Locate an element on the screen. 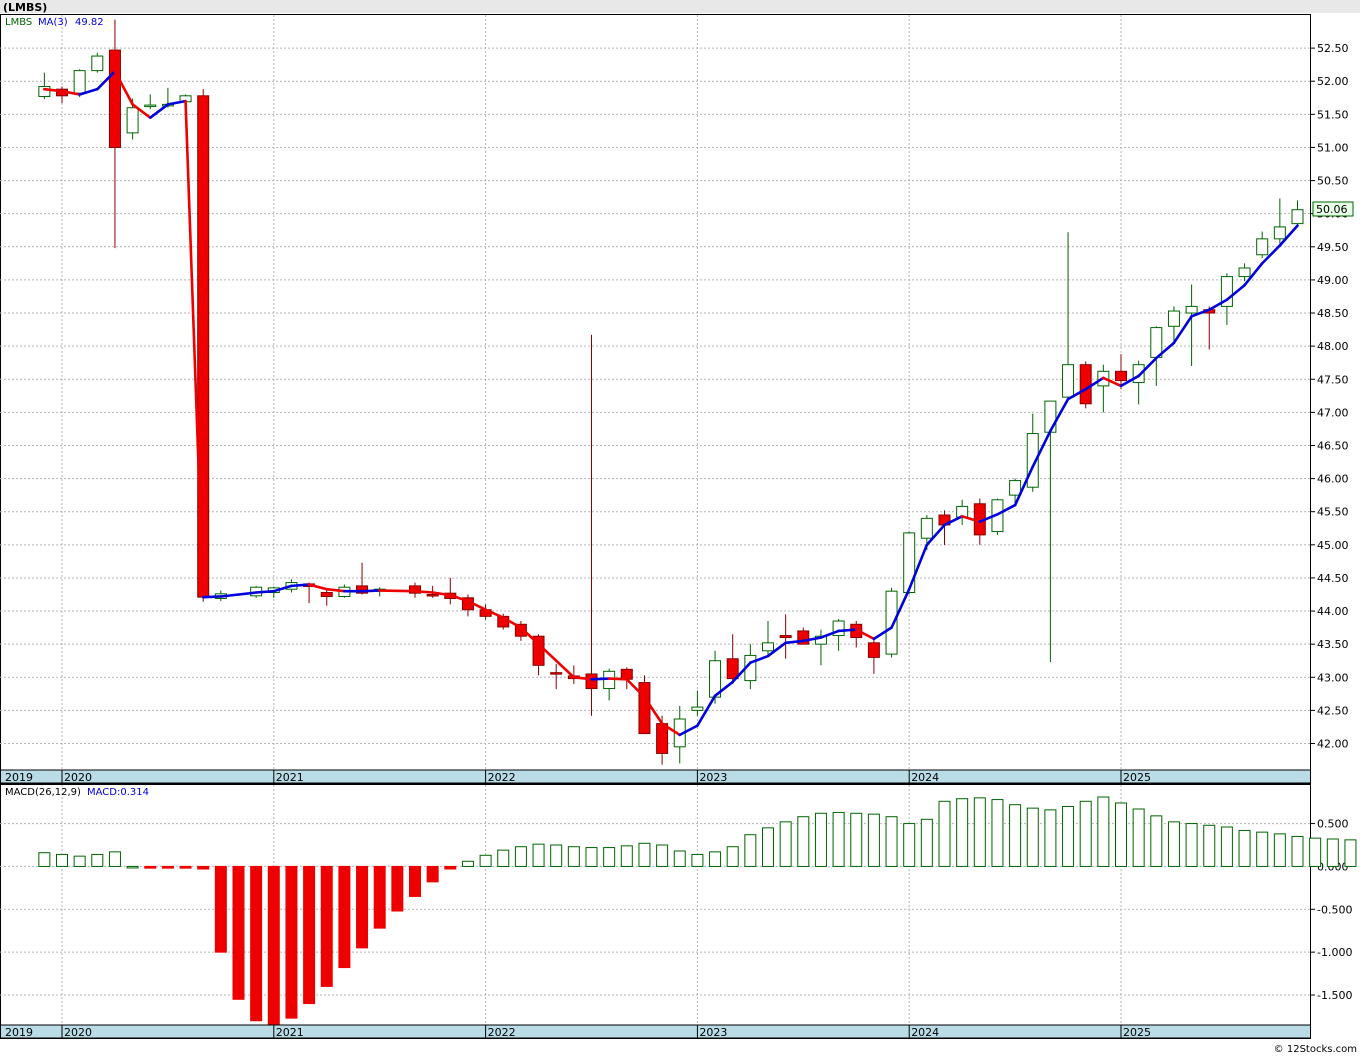 Image resolution: width=1360 pixels, height=1056 pixels. macd-x-axis-band is located at coordinates (655, 1031).